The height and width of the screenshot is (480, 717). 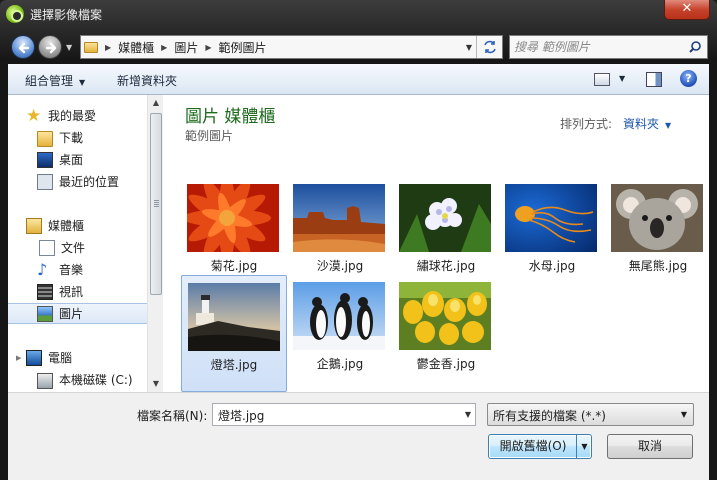 I want to click on file-name: 燈塔.jpg, so click(x=234, y=365).